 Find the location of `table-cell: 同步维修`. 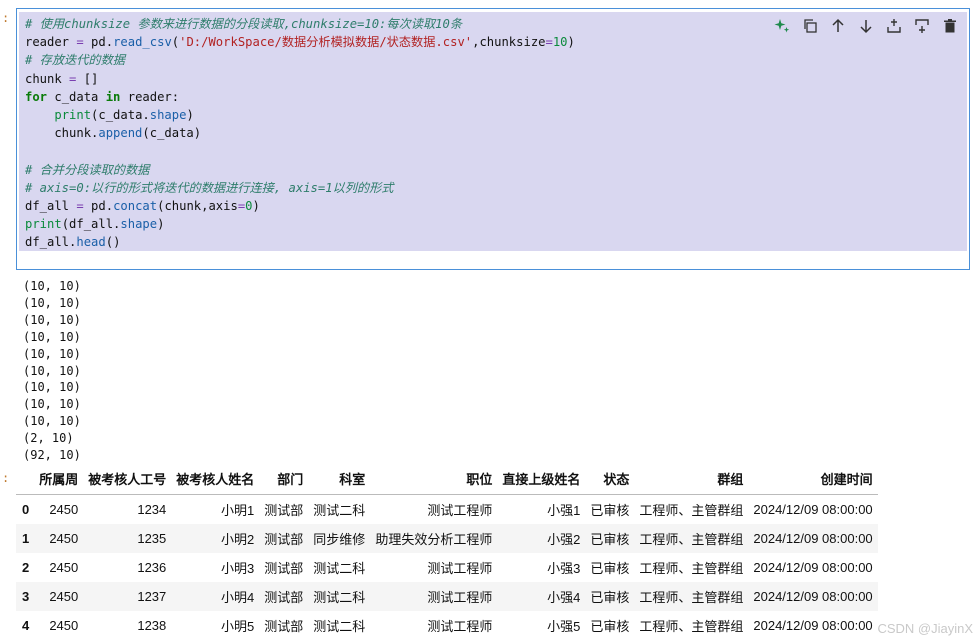

table-cell: 同步维修 is located at coordinates (339, 538).